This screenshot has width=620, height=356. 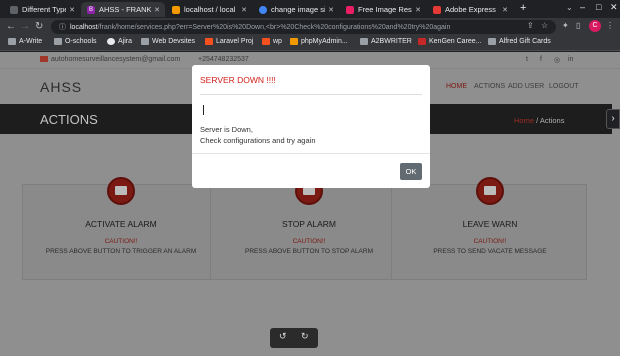 What do you see at coordinates (61, 87) in the screenshot?
I see `site-brand: AHSS` at bounding box center [61, 87].